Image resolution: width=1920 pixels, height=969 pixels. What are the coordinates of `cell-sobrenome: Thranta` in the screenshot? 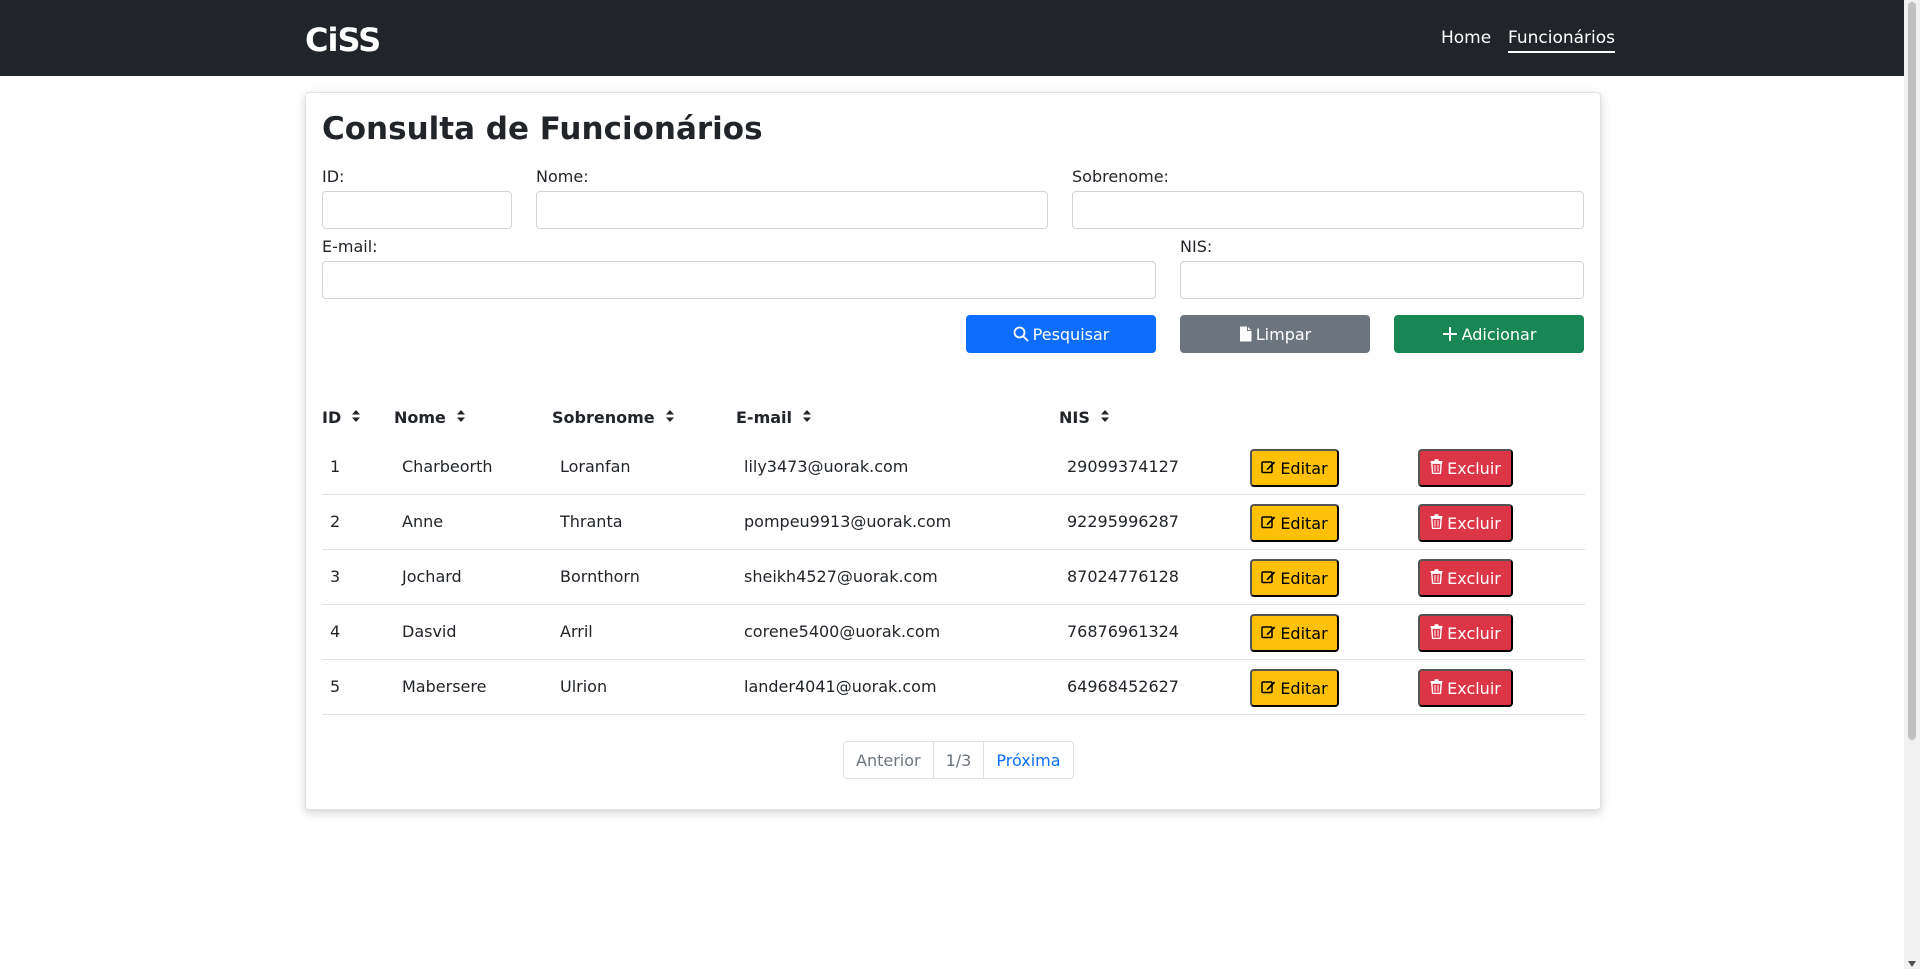 It's located at (591, 521).